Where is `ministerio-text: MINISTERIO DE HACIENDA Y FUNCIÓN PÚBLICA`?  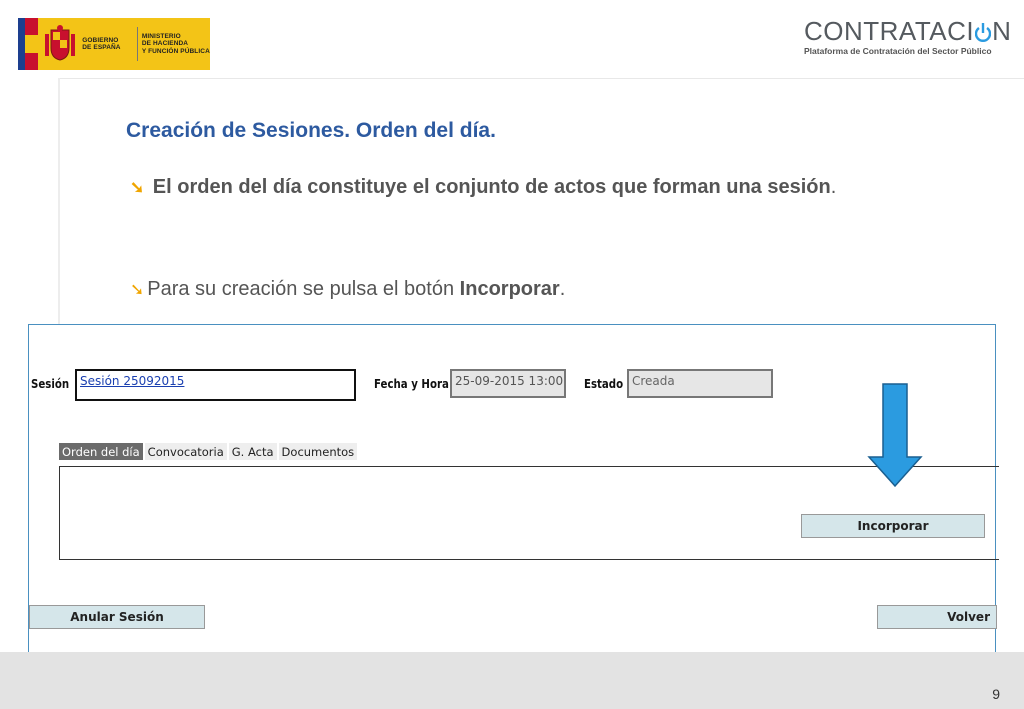 ministerio-text: MINISTERIO DE HACIENDA Y FUNCIÓN PÚBLICA is located at coordinates (175, 43).